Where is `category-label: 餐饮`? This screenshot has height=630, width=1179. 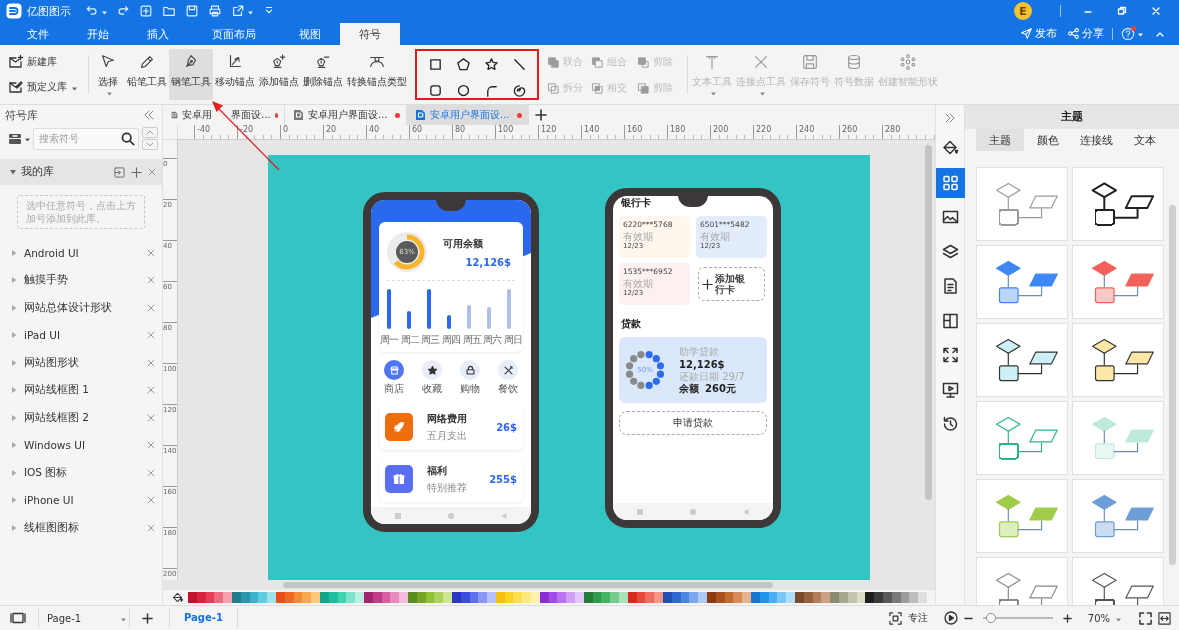
category-label: 餐饮 is located at coordinates (508, 389).